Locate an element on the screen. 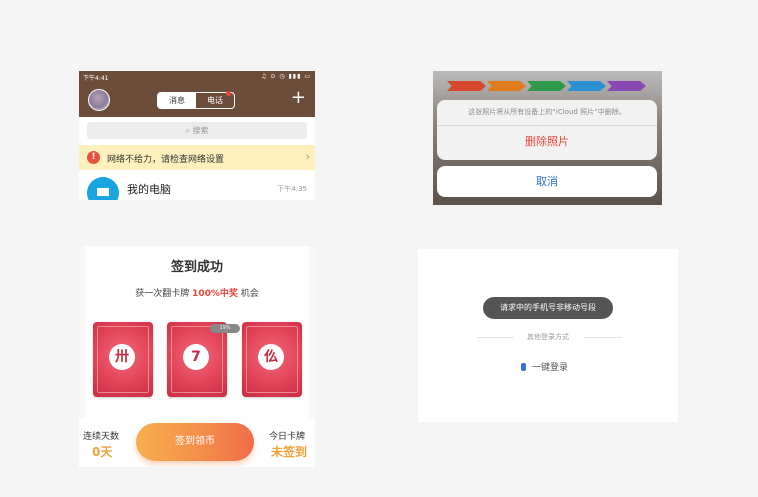 This screenshot has height=497, width=758. card-glyph: 7 is located at coordinates (196, 357).